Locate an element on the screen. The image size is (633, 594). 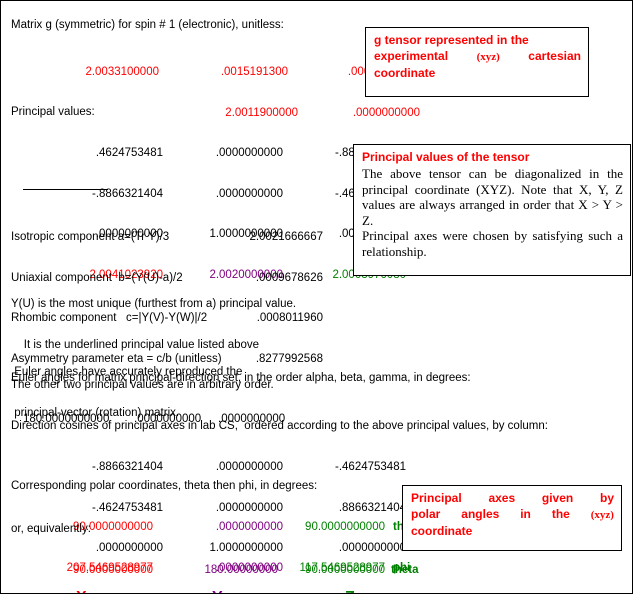
callout-polar-axes-line2-a: polar angles in the is located at coordinates (490, 514).